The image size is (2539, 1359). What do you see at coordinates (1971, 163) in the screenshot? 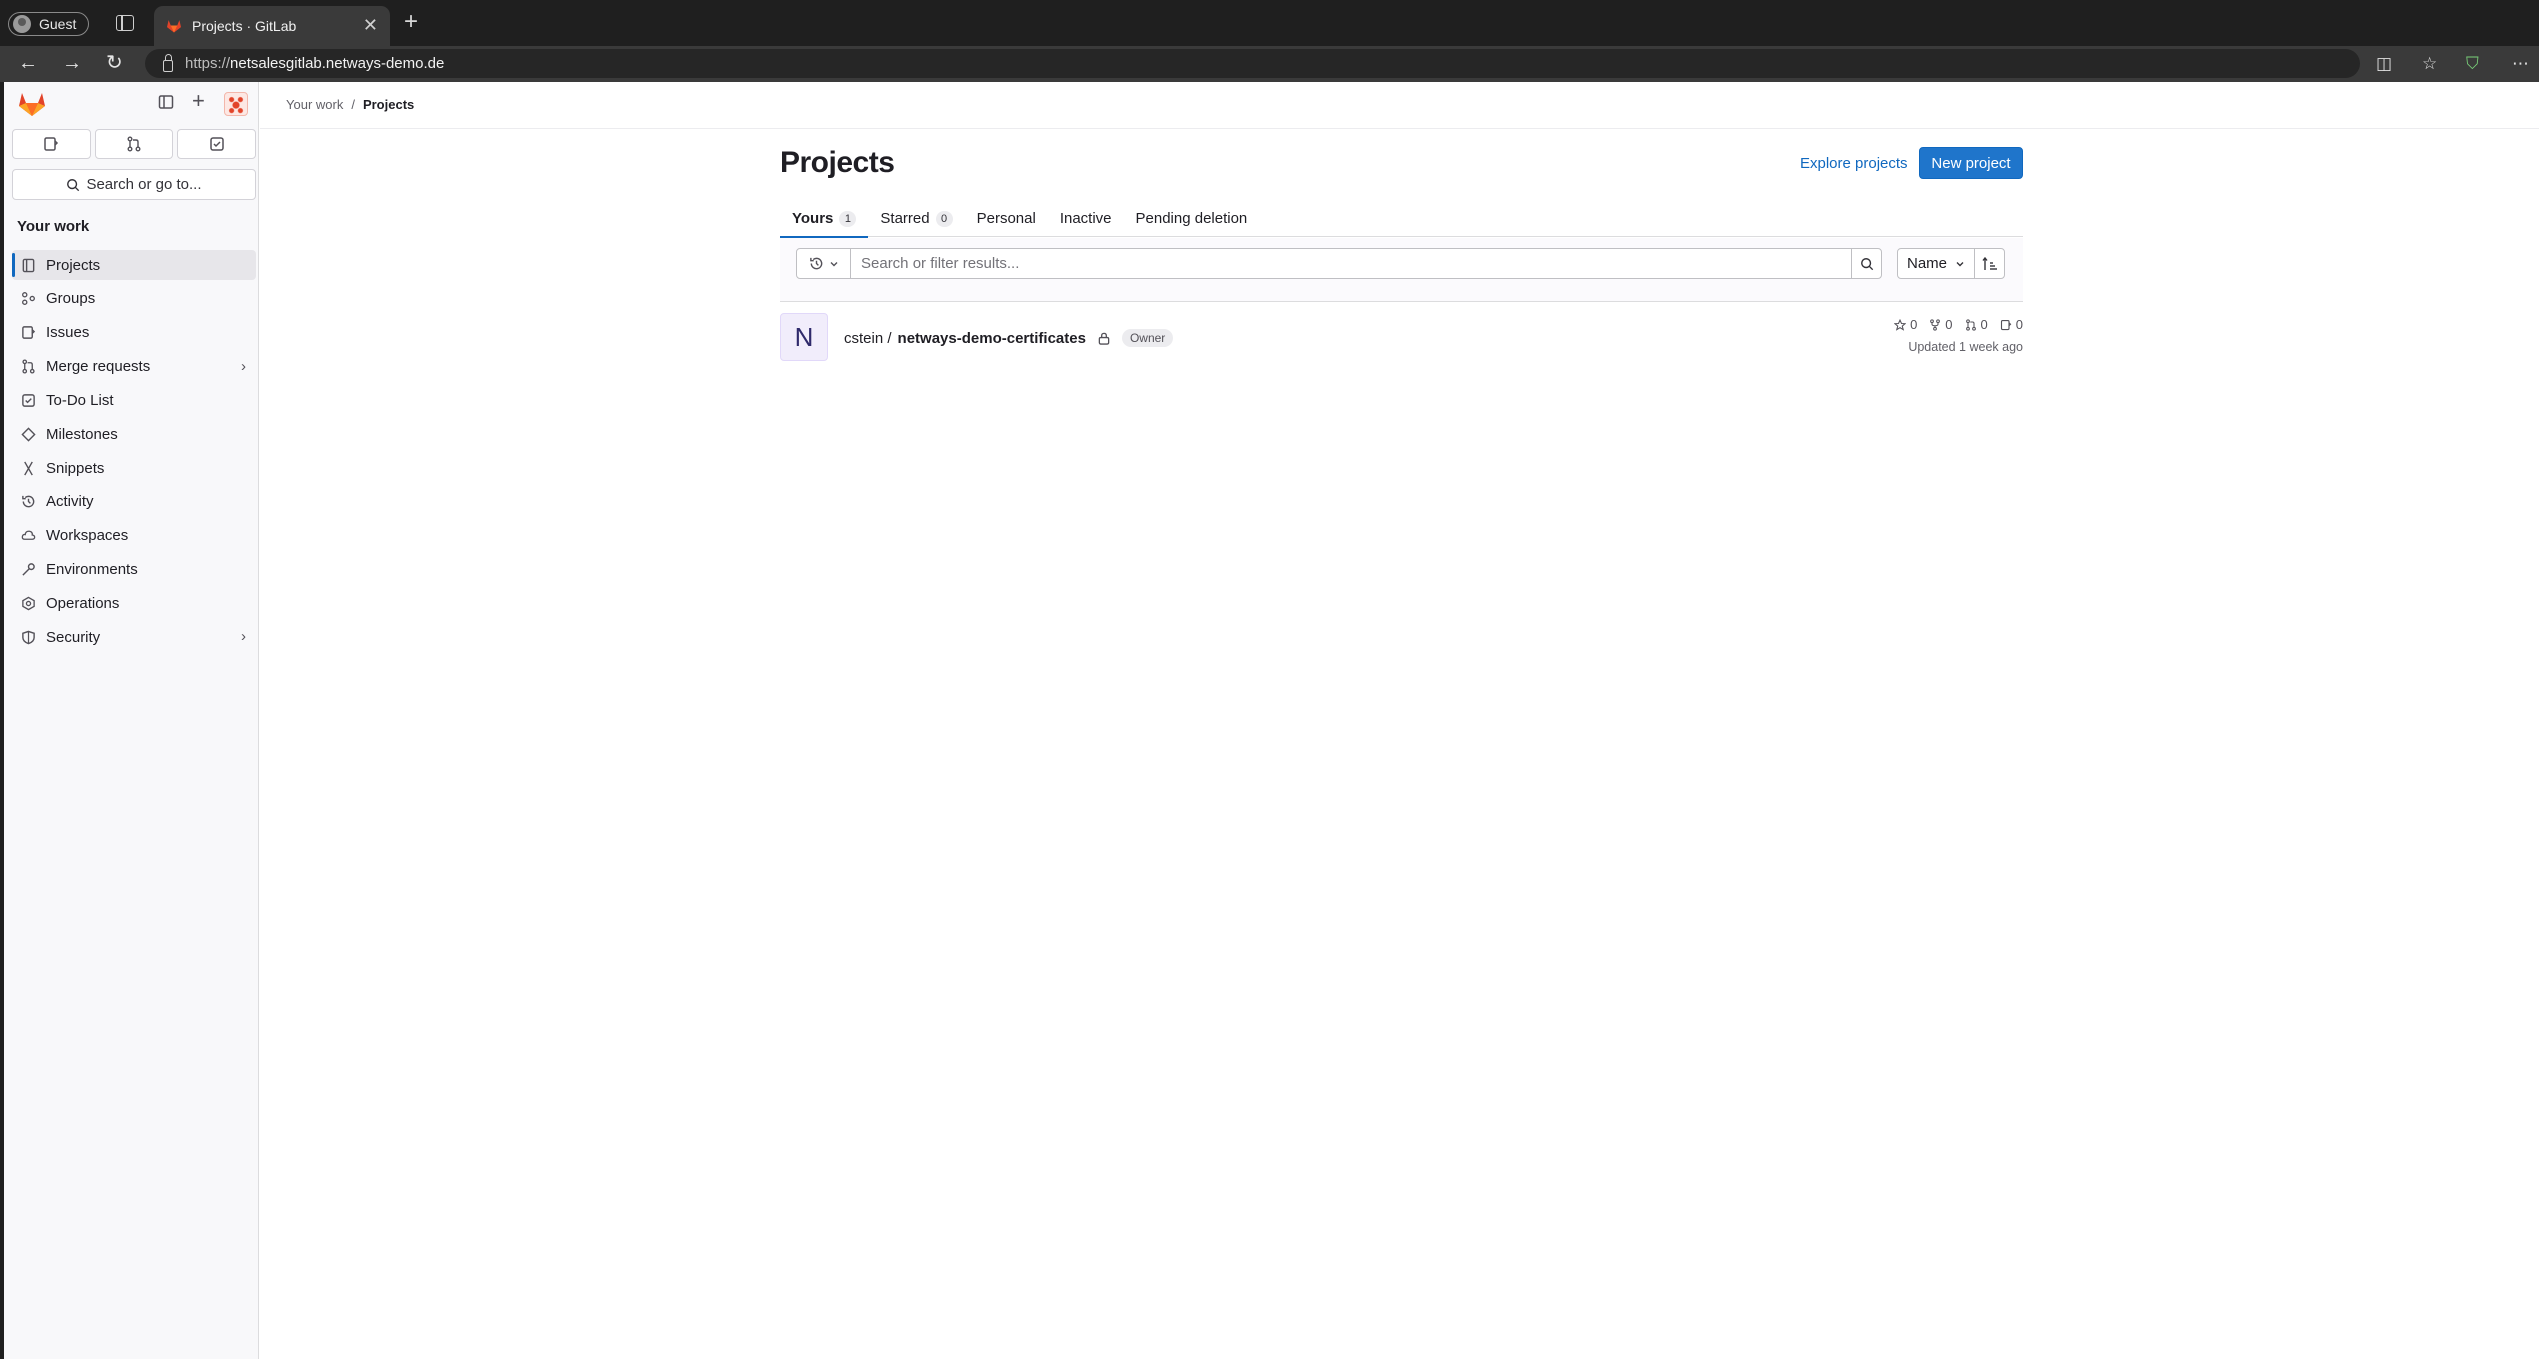
I see `new-project-button: New project` at bounding box center [1971, 163].